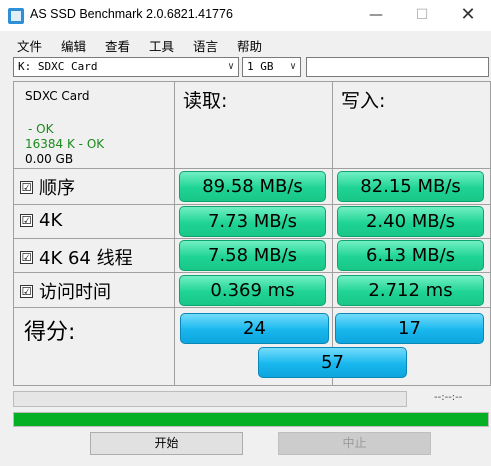 The height and width of the screenshot is (466, 491). Describe the element at coordinates (16, 16) in the screenshot. I see `app-icon` at that location.